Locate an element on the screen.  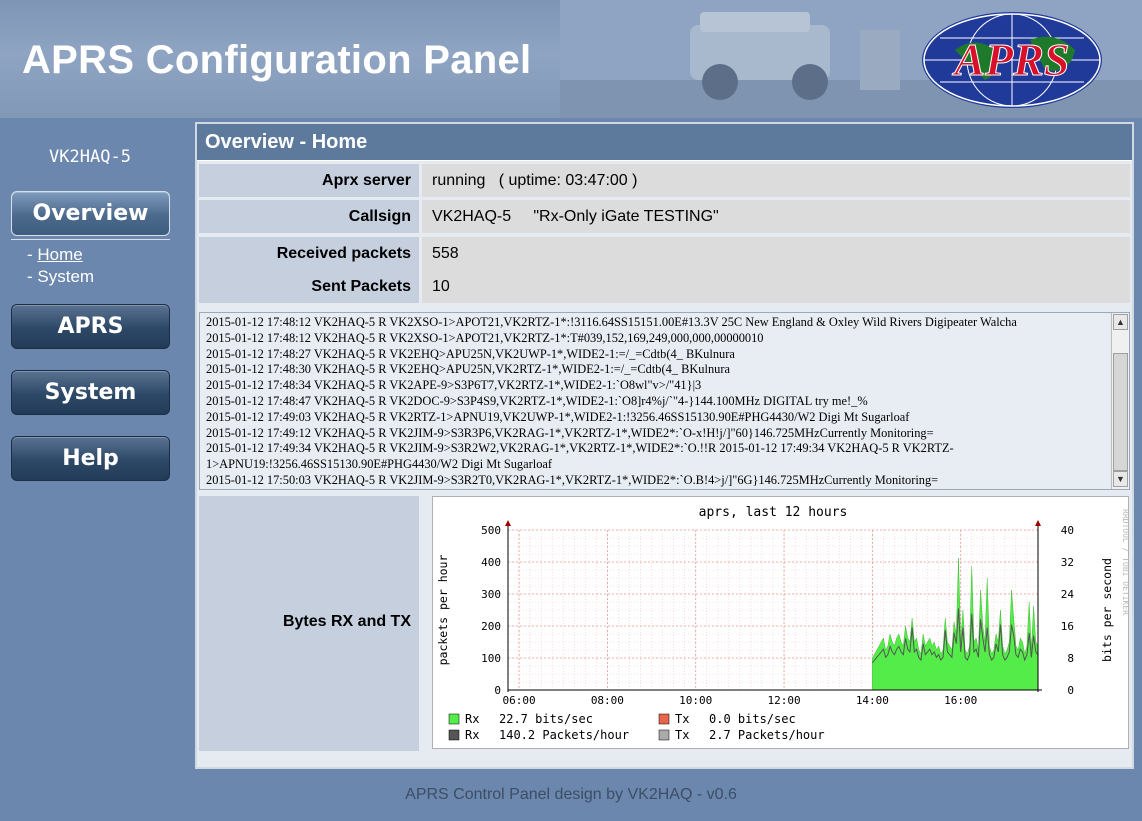
y-tick-label: 200 is located at coordinates (491, 626).